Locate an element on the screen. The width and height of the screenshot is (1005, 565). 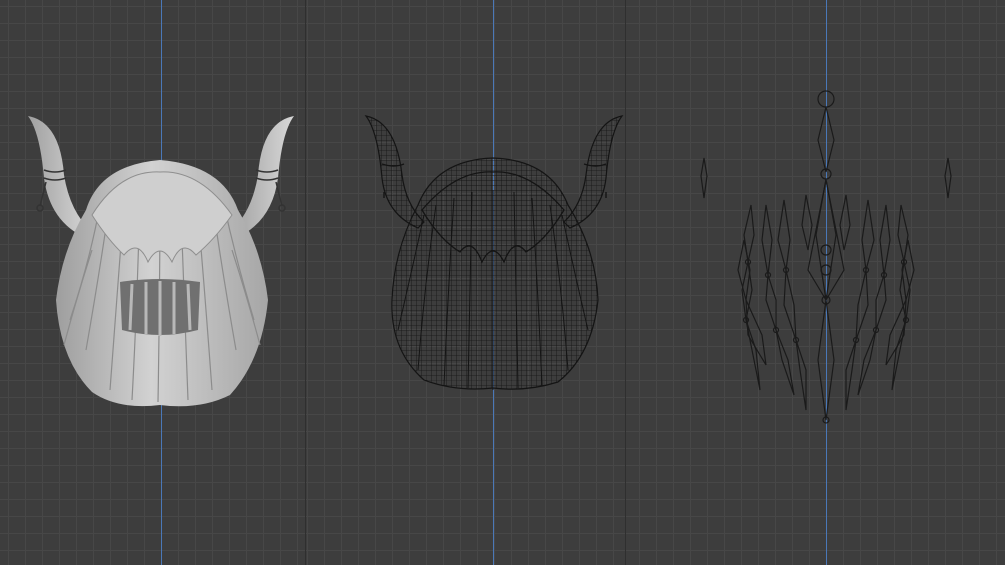
right-strand-bones is located at coordinates (877, 302).